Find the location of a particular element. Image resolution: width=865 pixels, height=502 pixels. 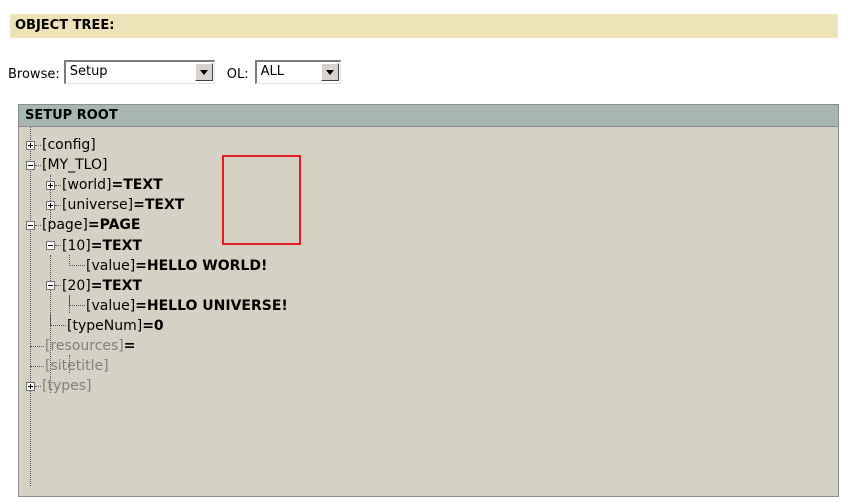

tree-node-value-universe: [value] =HELLO UNIVERSE! is located at coordinates (178, 305).